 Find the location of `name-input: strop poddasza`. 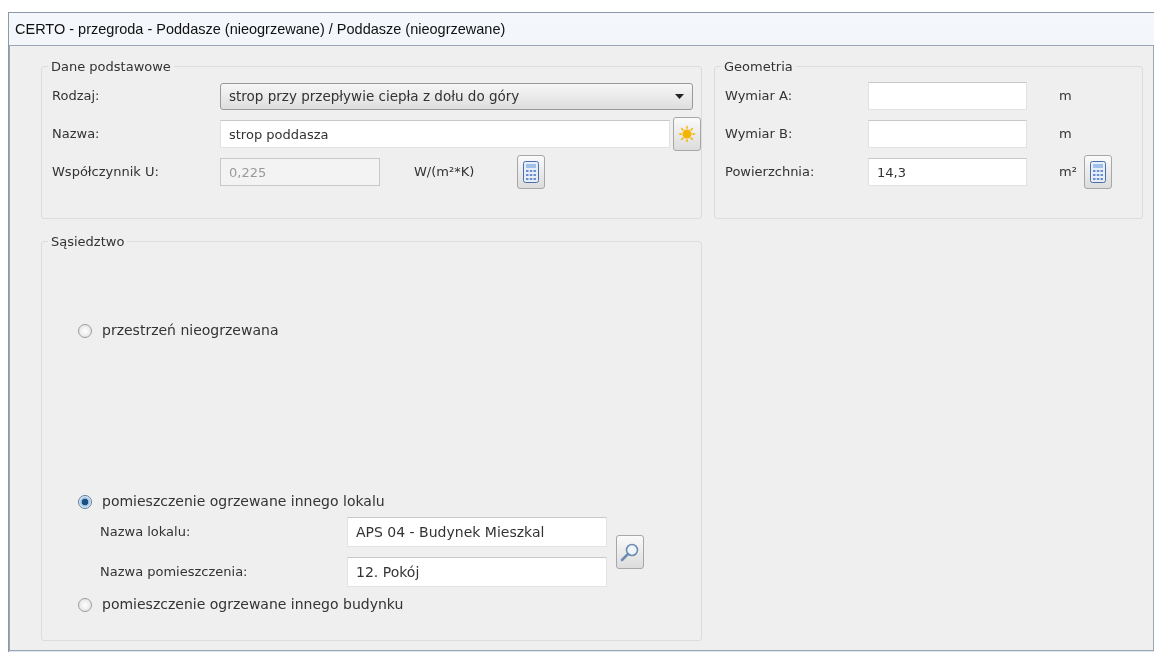

name-input: strop poddasza is located at coordinates (445, 134).